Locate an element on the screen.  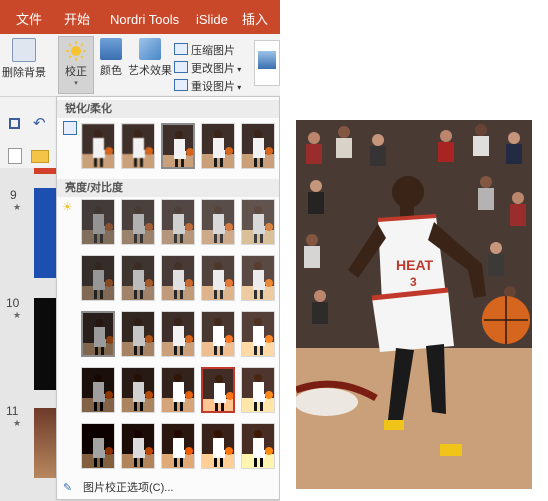
undo-icon: ↶ is located at coordinates (39, 123).